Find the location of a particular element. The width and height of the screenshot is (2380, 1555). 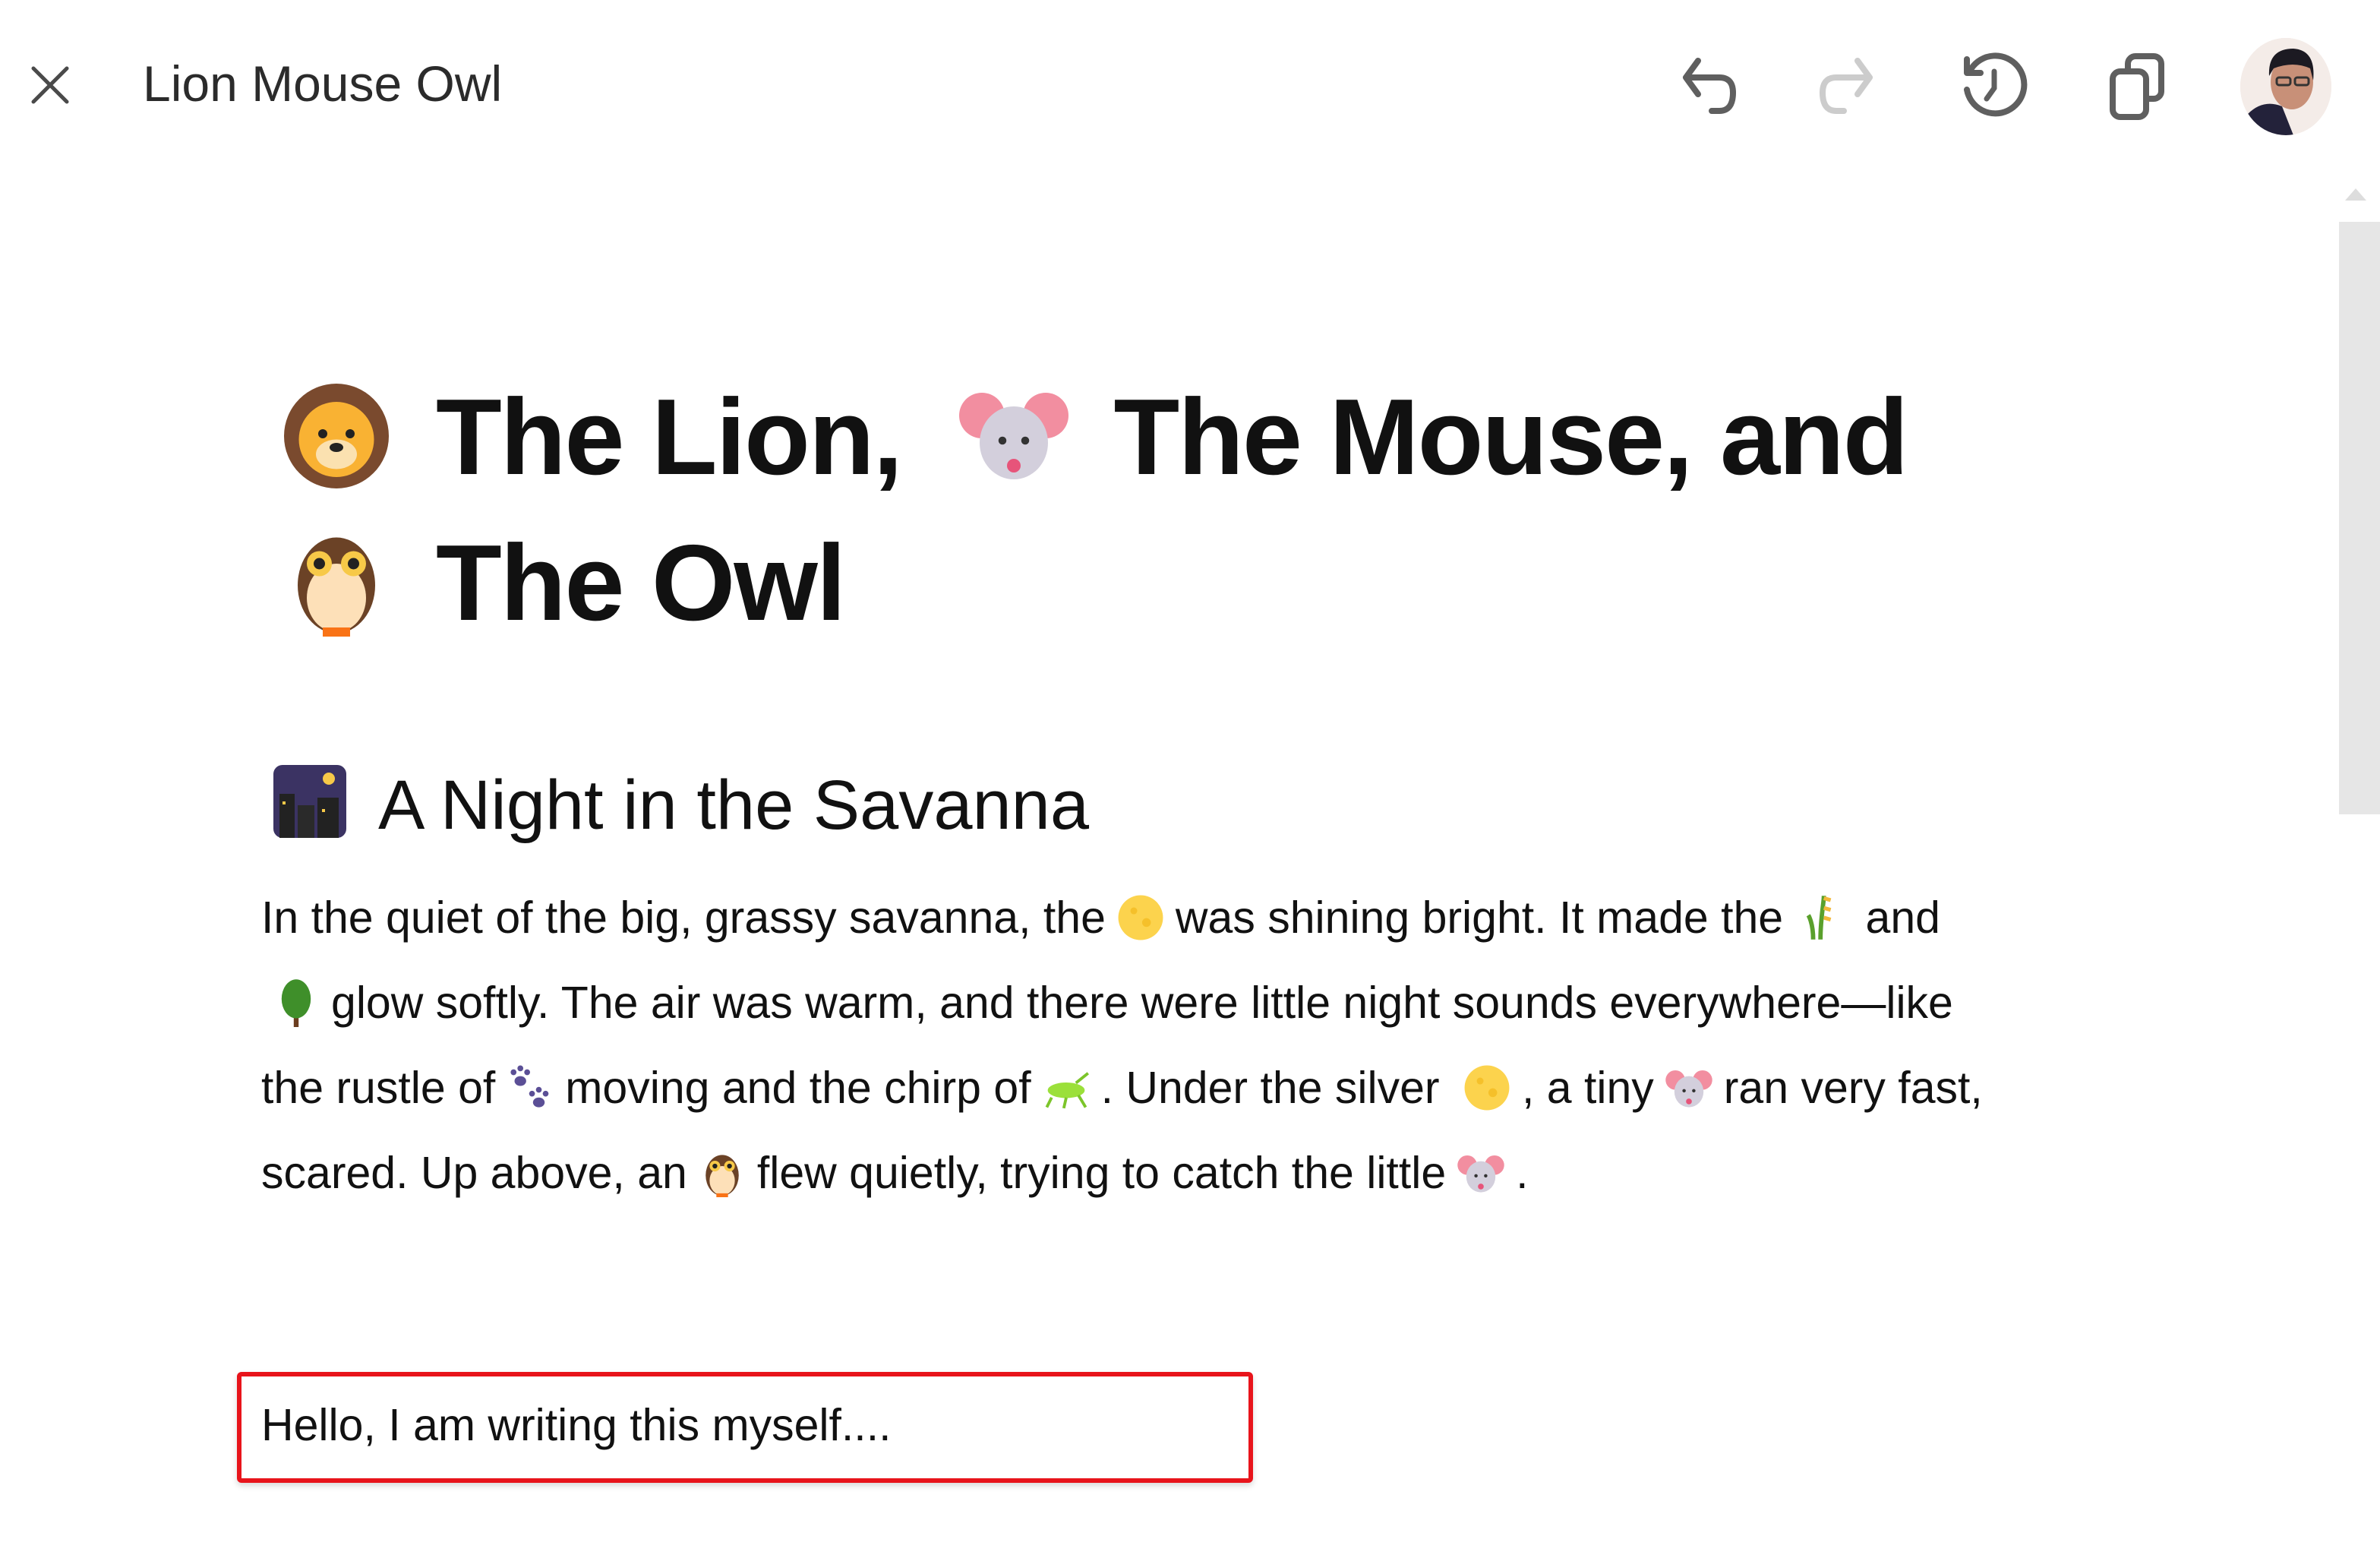

redo-button is located at coordinates (1846, 86).